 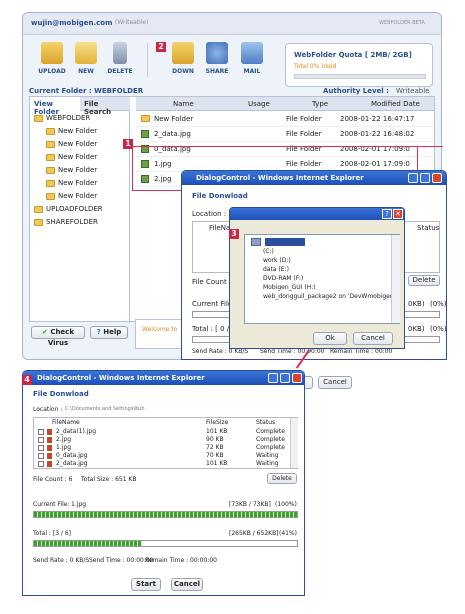 What do you see at coordinates (360, 76) in the screenshot?
I see `quota-bar` at bounding box center [360, 76].